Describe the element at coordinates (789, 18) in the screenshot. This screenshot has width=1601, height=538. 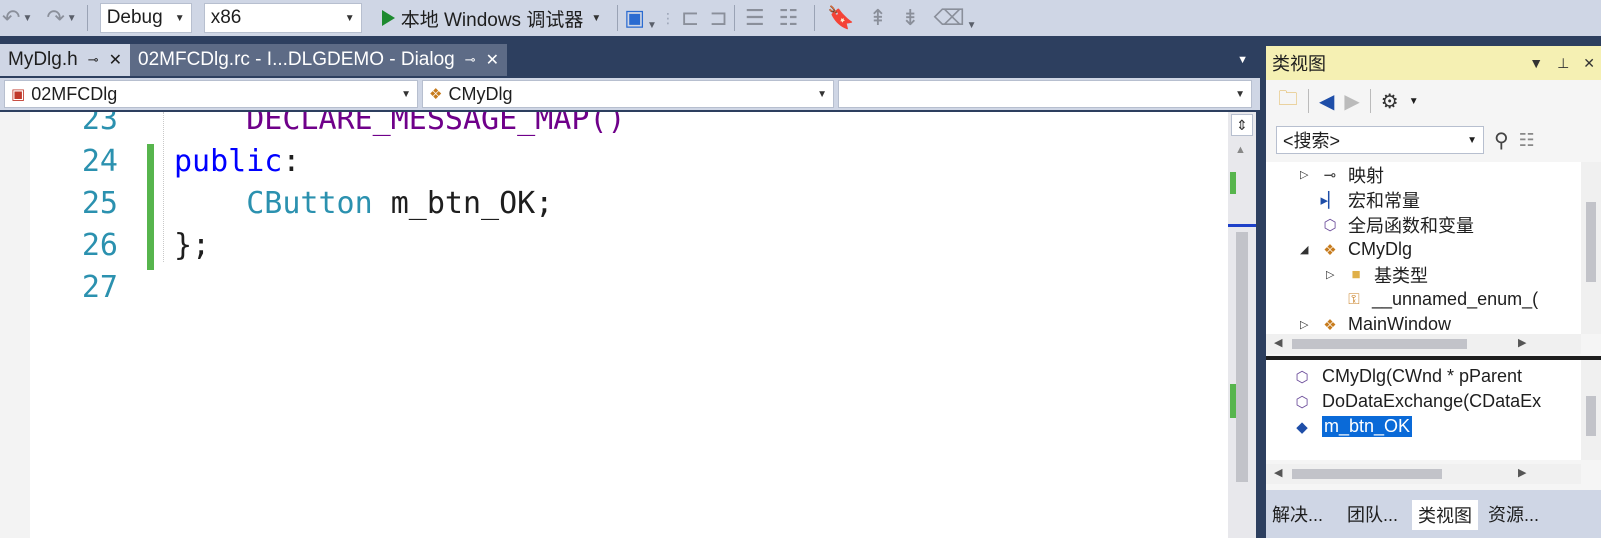
I see `indent-icon: ☷` at that location.